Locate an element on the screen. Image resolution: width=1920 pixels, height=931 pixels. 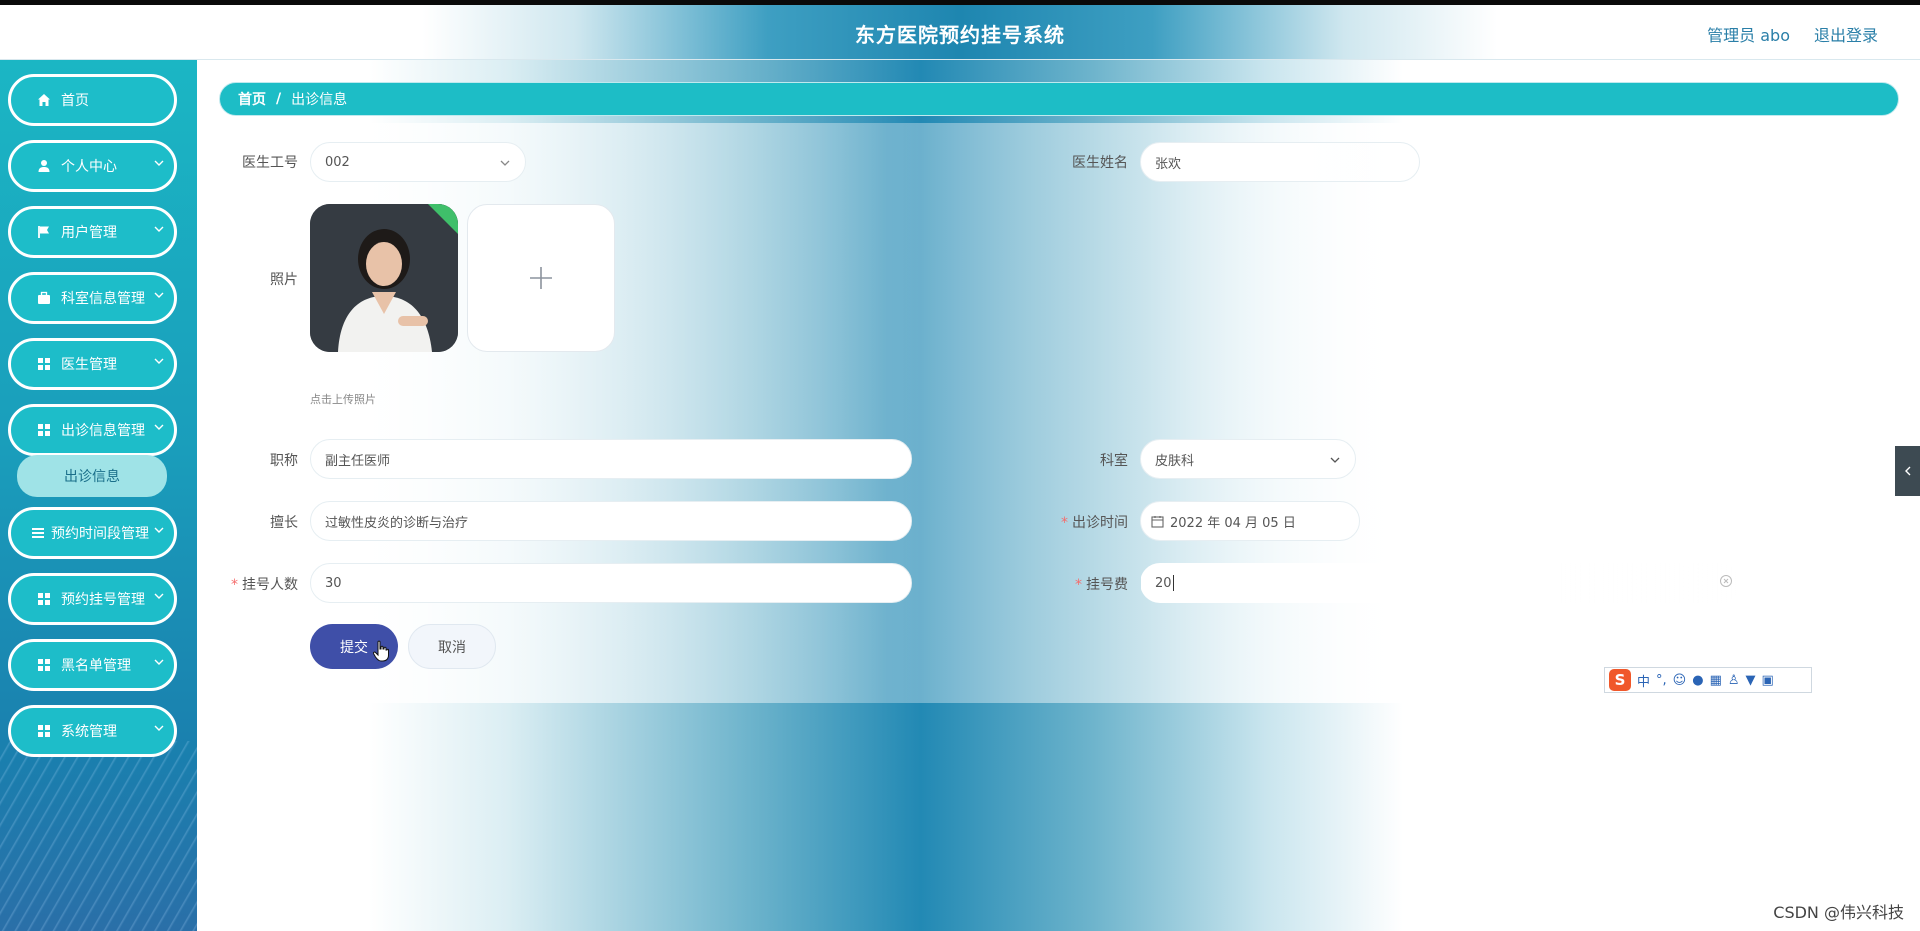
quota-label: * 挂号人数 is located at coordinates (254, 584).